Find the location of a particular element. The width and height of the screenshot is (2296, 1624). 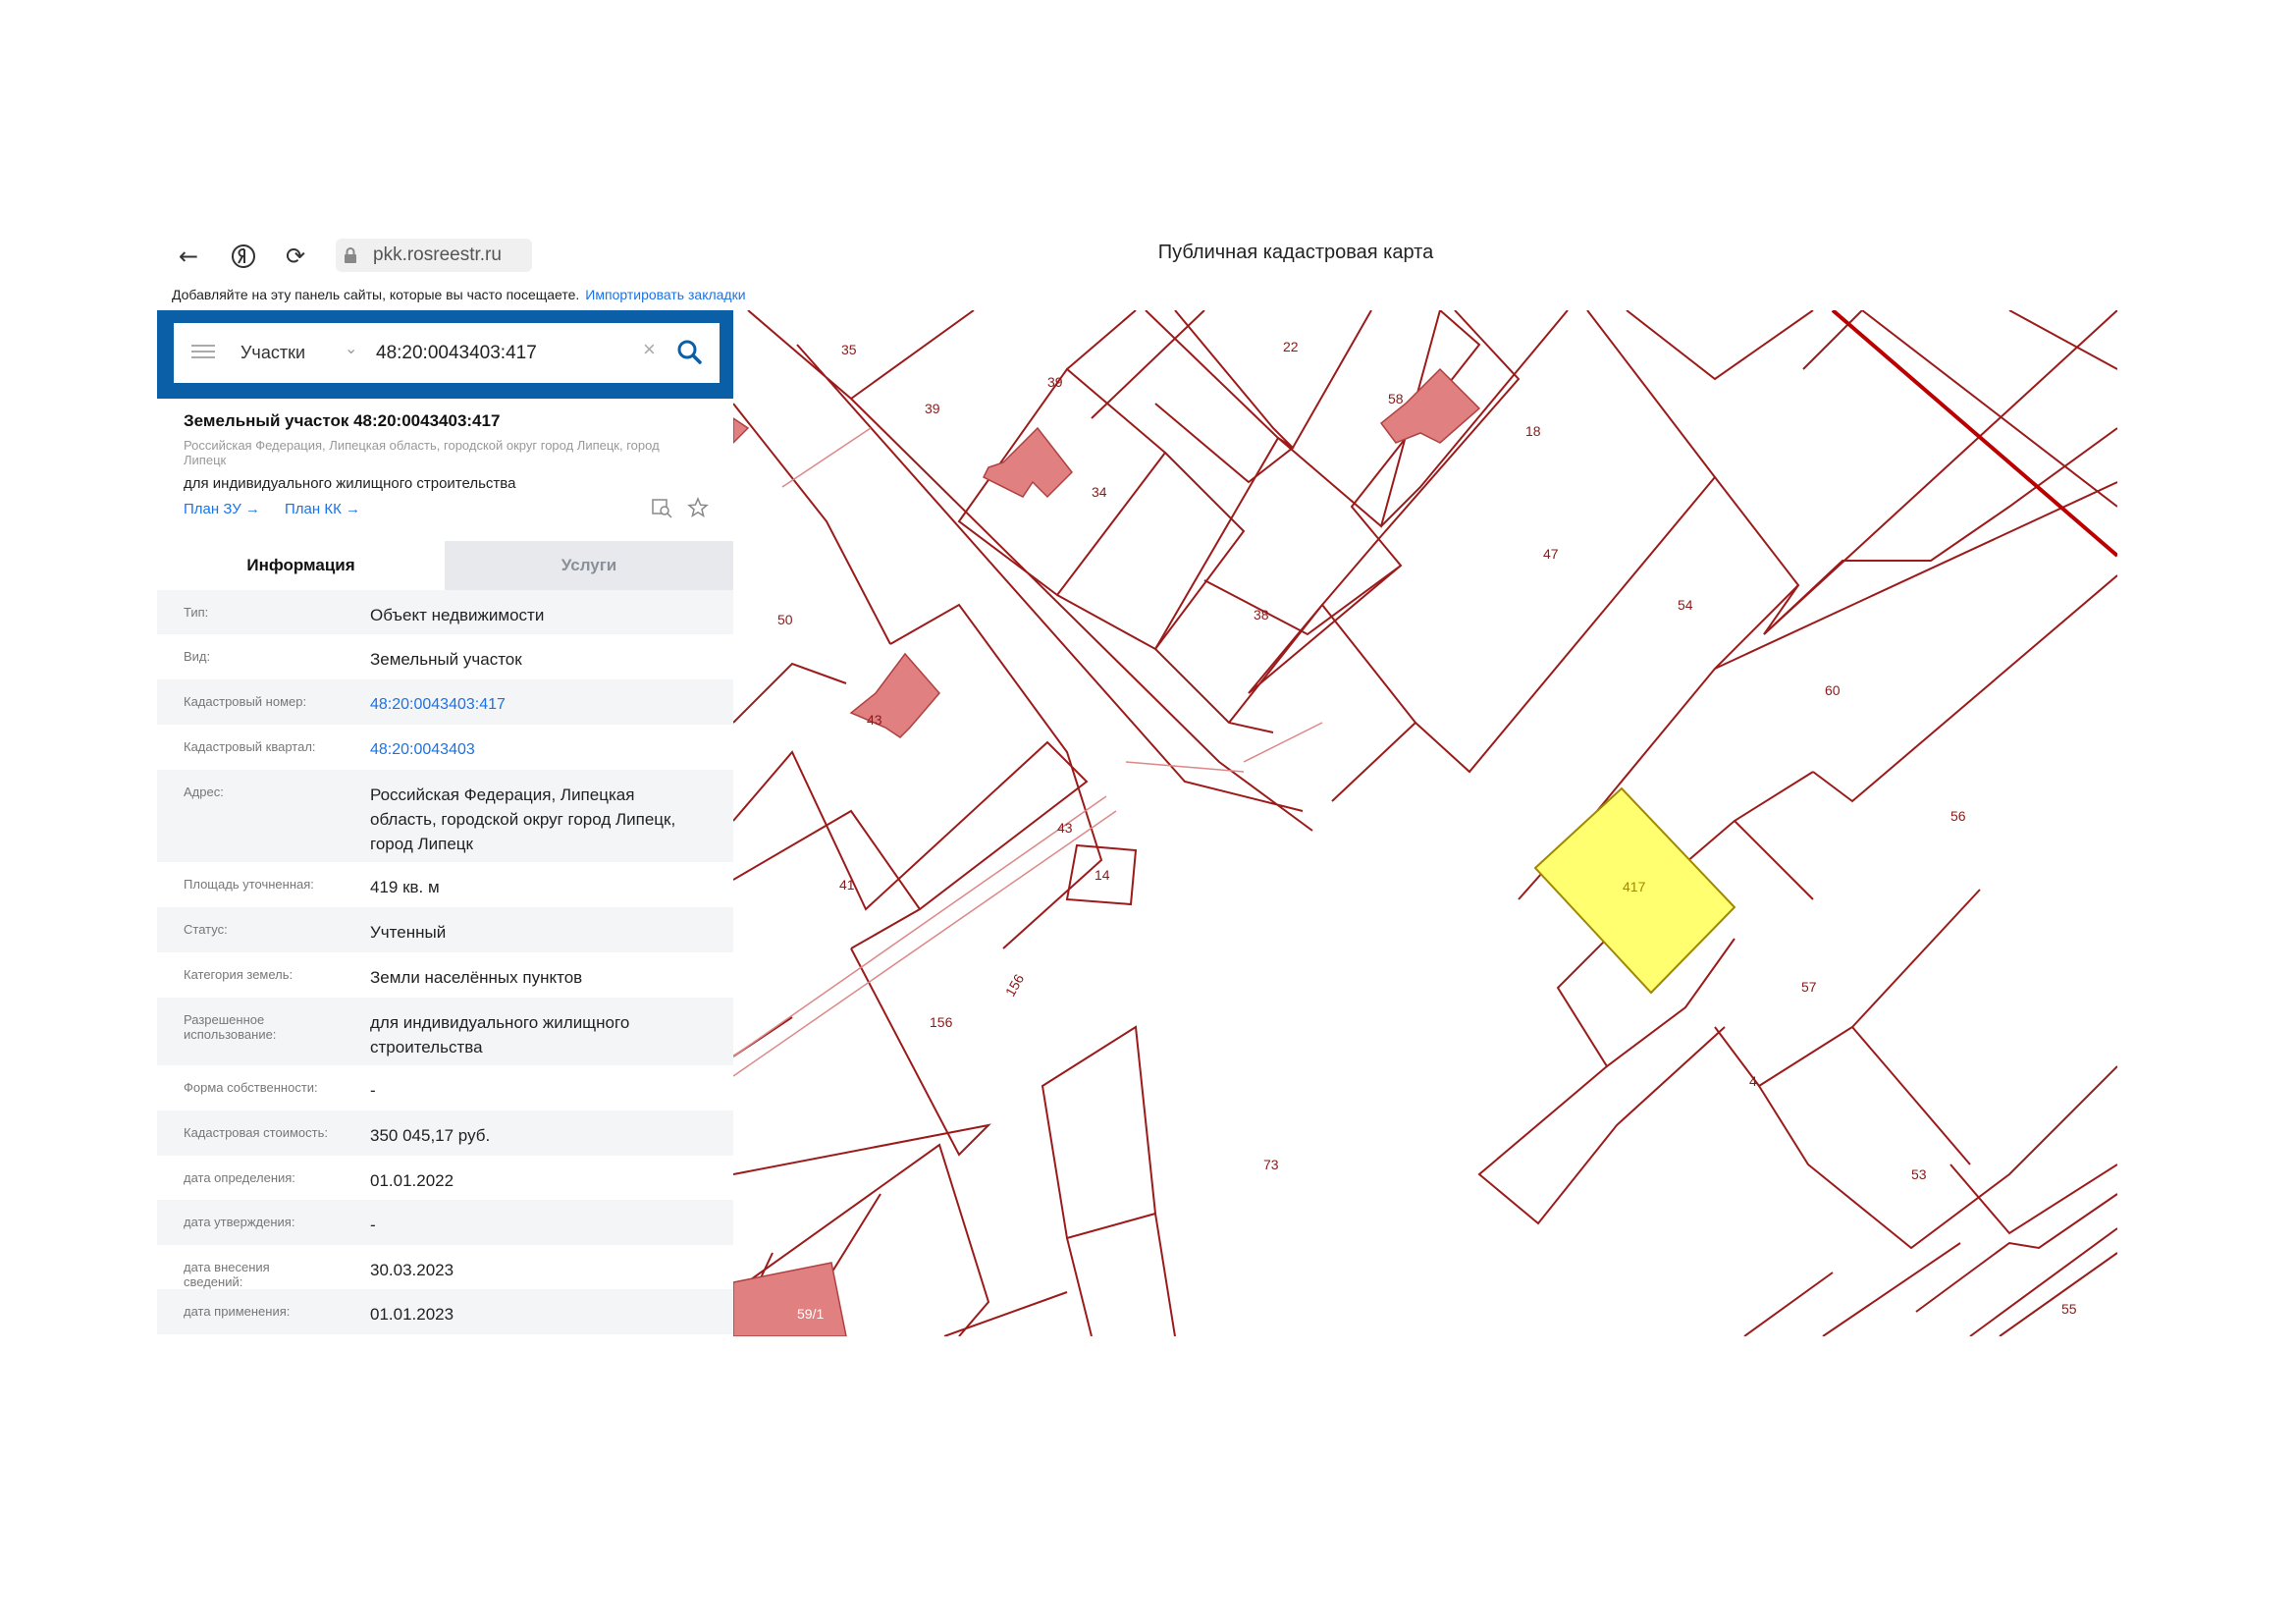

parcel-label: 50 is located at coordinates (785, 619).